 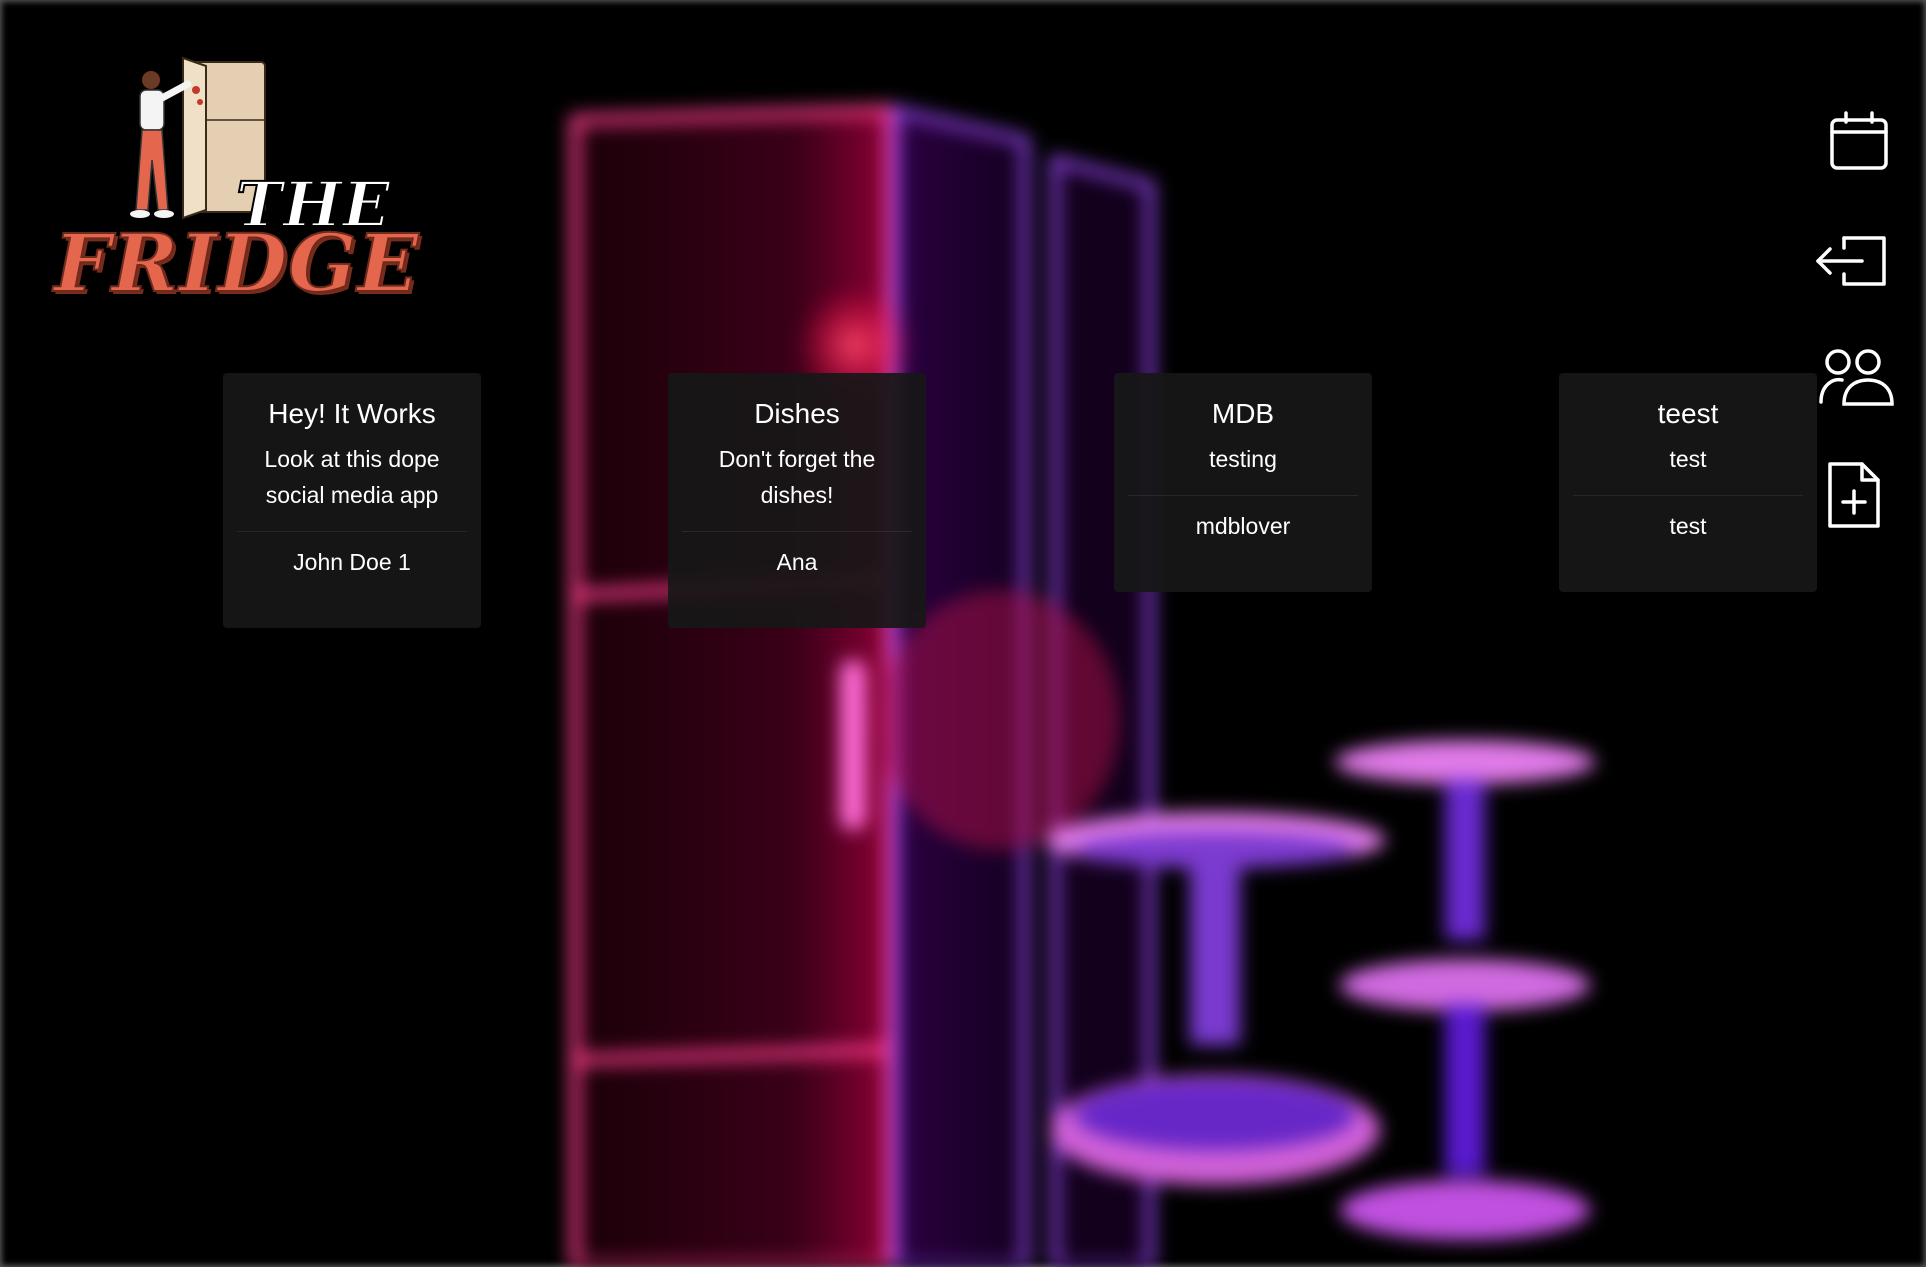 I want to click on logout-icon, so click(x=1851, y=261).